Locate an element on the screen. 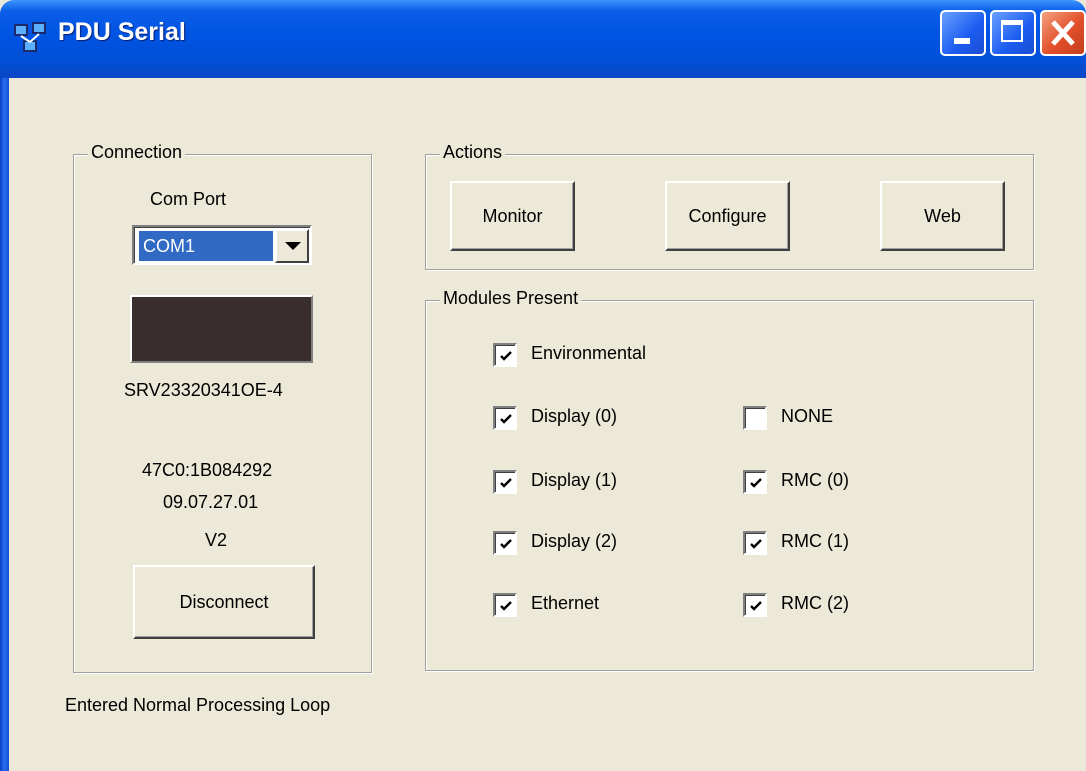  checkbox-label: NONE is located at coordinates (807, 416).